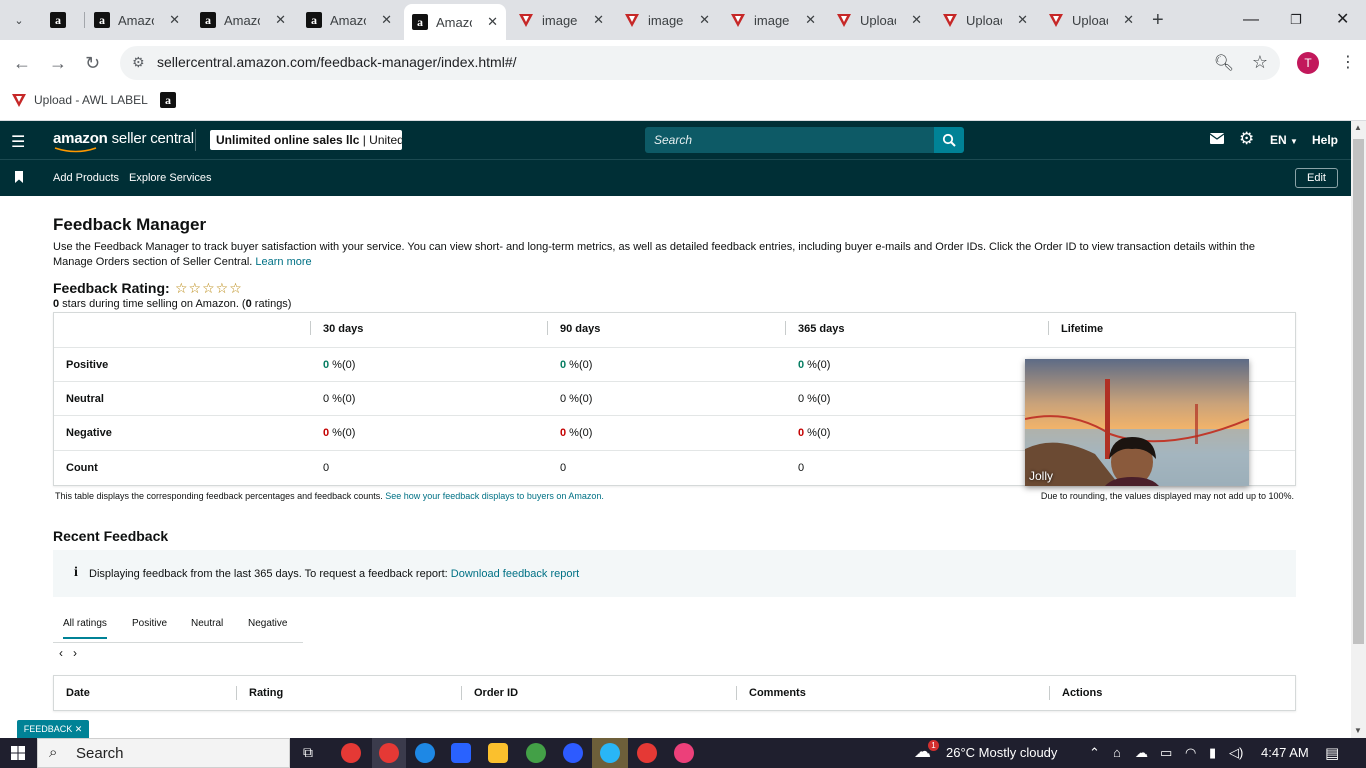  Describe the element at coordinates (1190, 753) in the screenshot. I see `wifi-icon: ◠` at that location.